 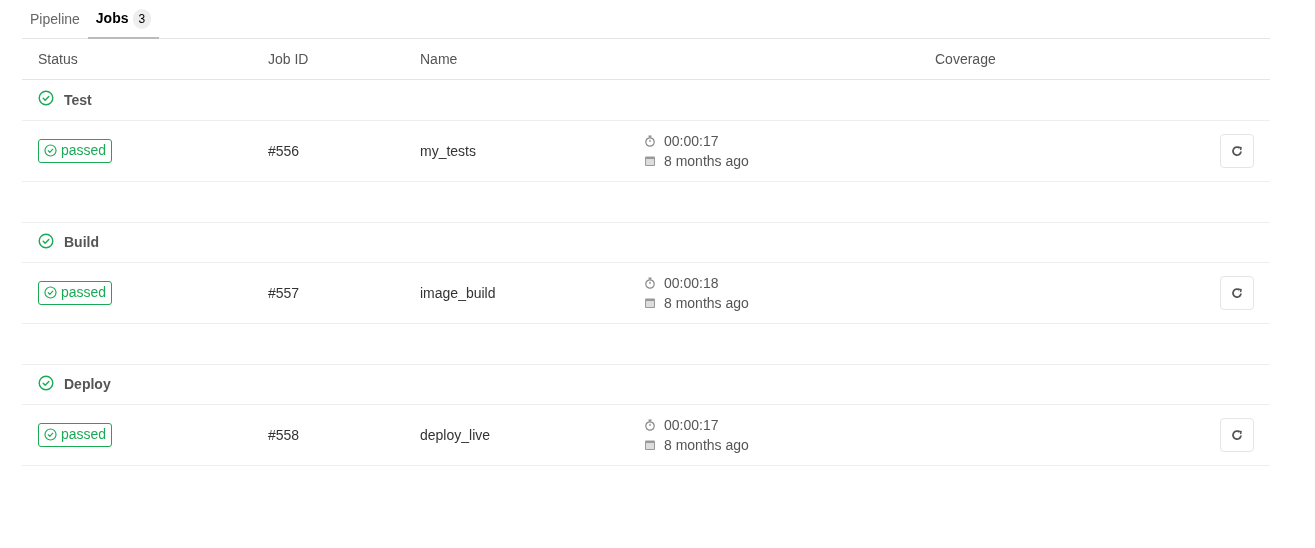 What do you see at coordinates (966, 59) in the screenshot?
I see `column-header: Coverage` at bounding box center [966, 59].